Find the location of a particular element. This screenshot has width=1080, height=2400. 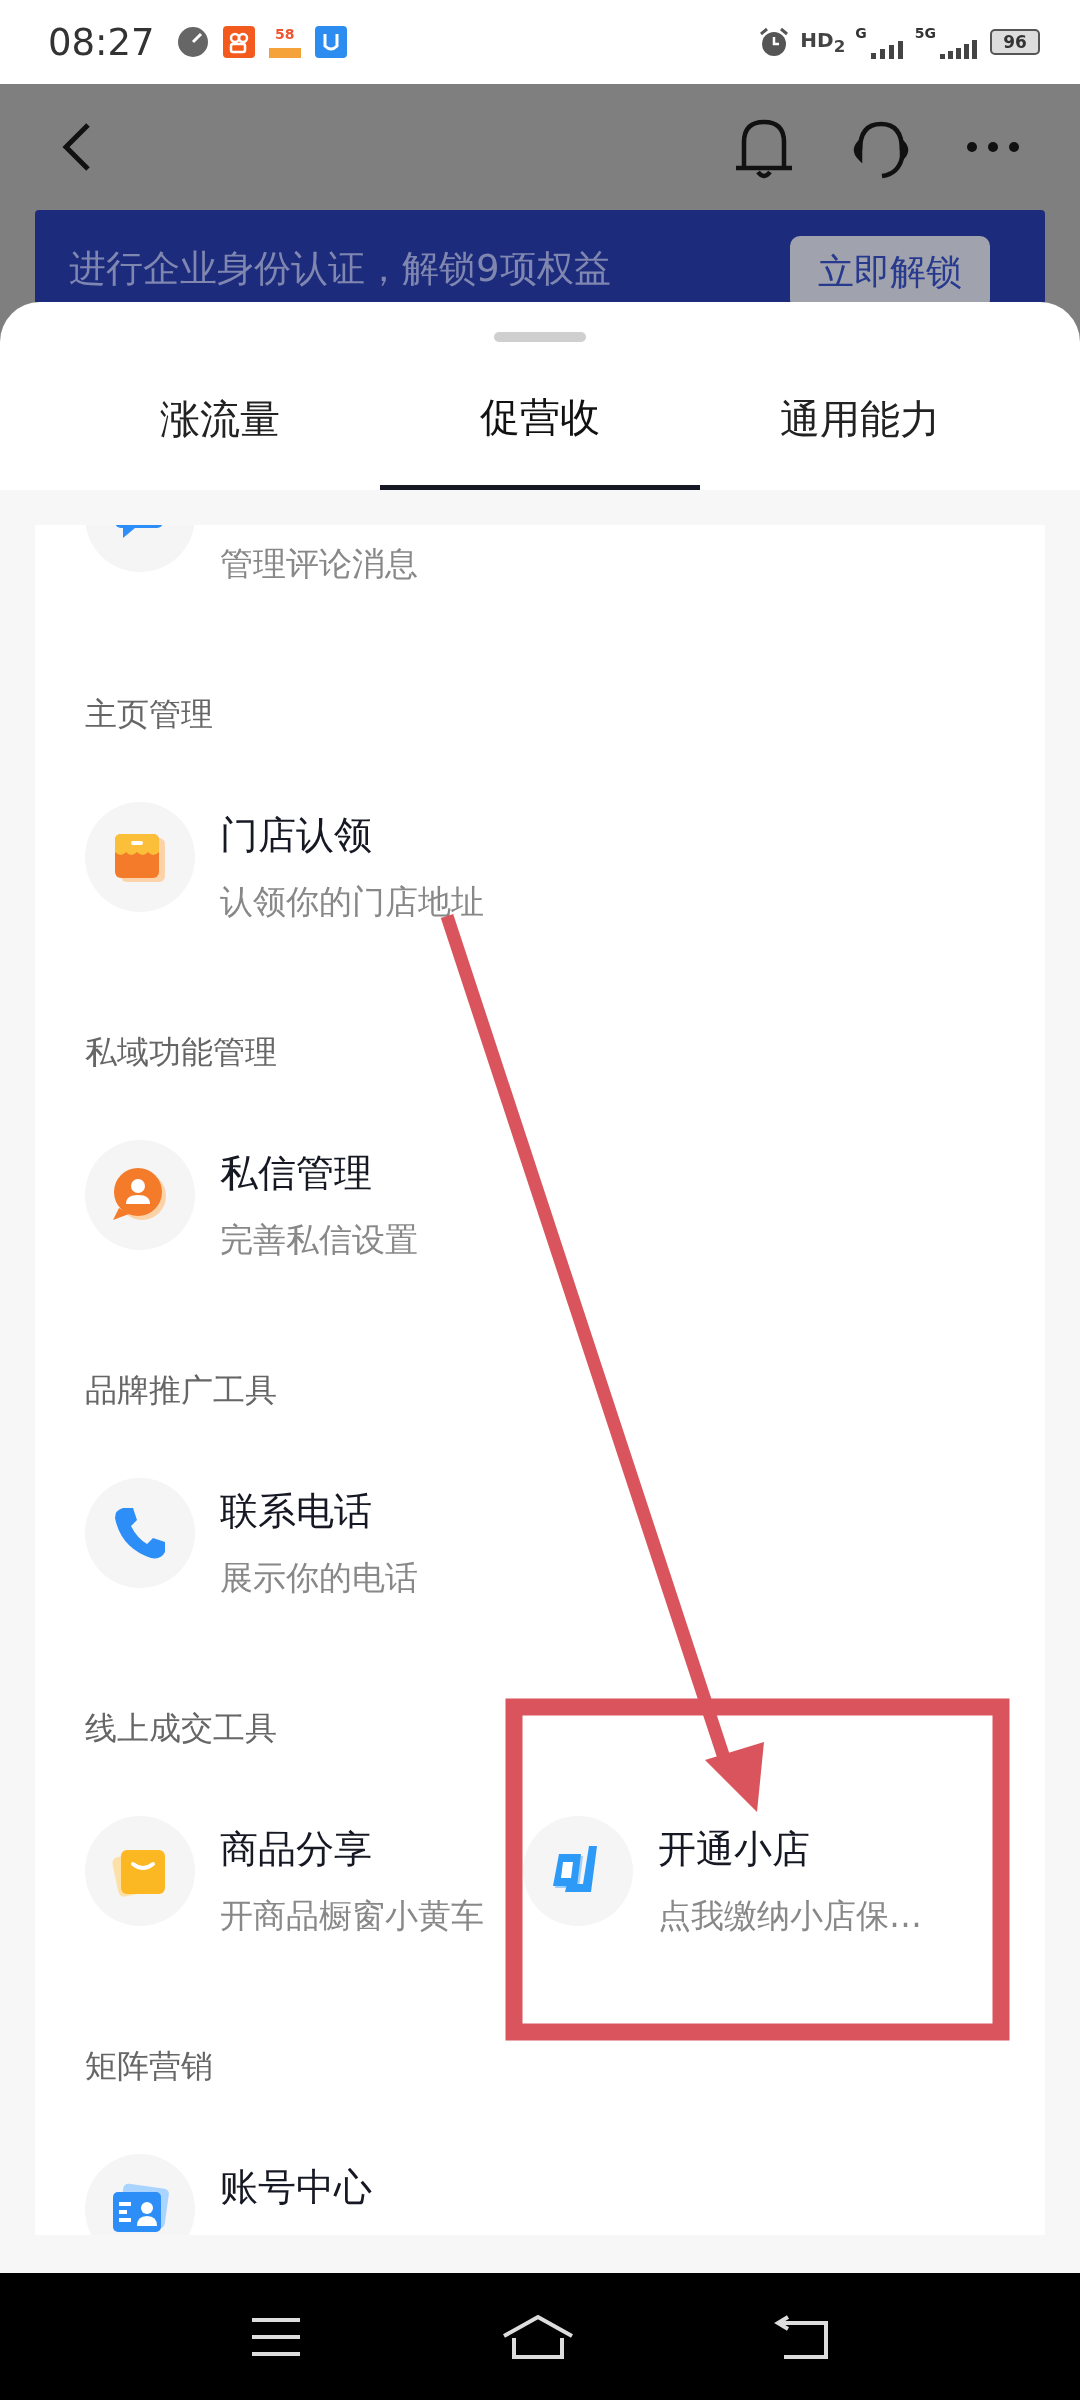

tool-description: 开商品橱窗小黄车 is located at coordinates (352, 1916).